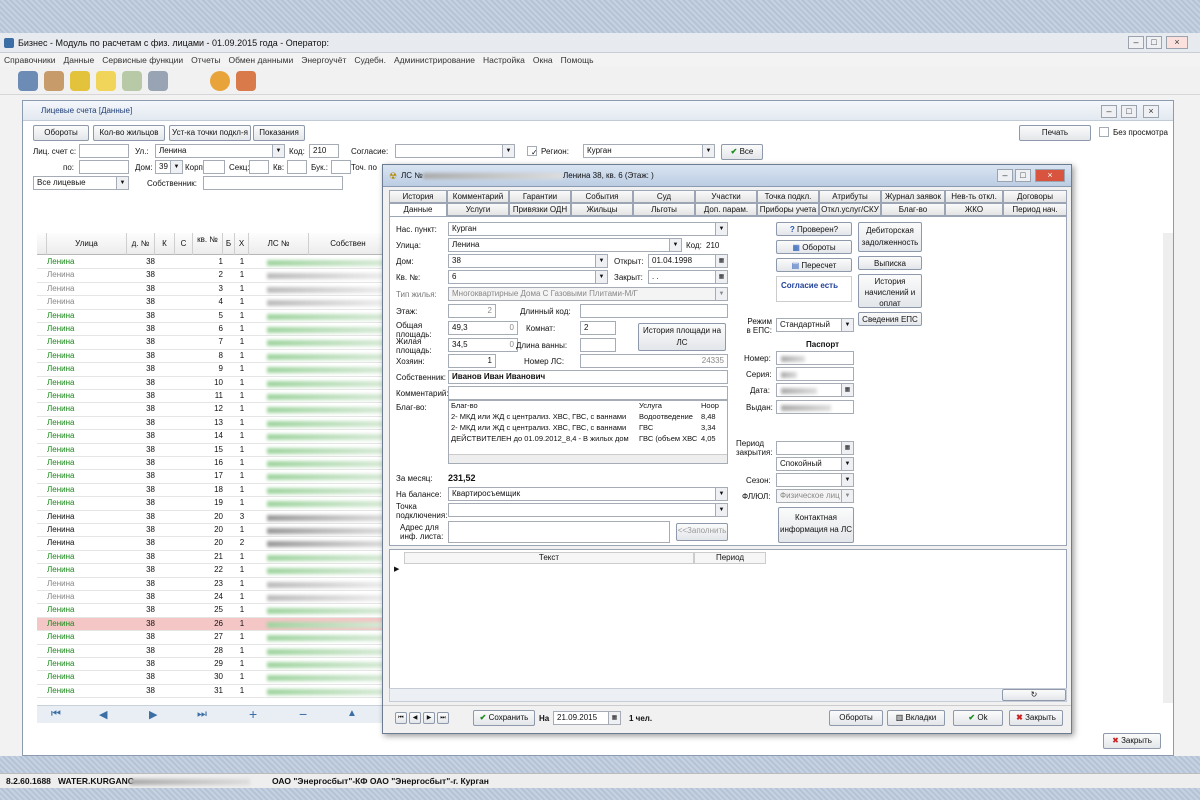 Image resolution: width=1200 pixels, height=800 pixels. What do you see at coordinates (212, 517) in the screenshot?
I see `table-row: Ленина 38 20 3` at bounding box center [212, 517].